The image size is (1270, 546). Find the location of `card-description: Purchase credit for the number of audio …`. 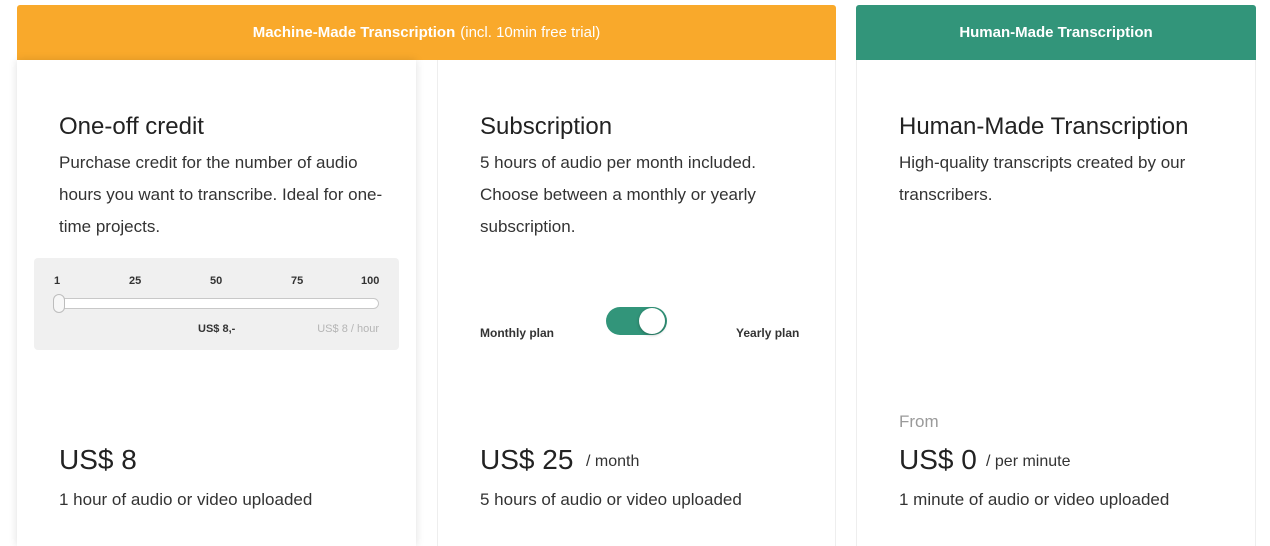

card-description: Purchase credit for the number of audio … is located at coordinates (221, 194).